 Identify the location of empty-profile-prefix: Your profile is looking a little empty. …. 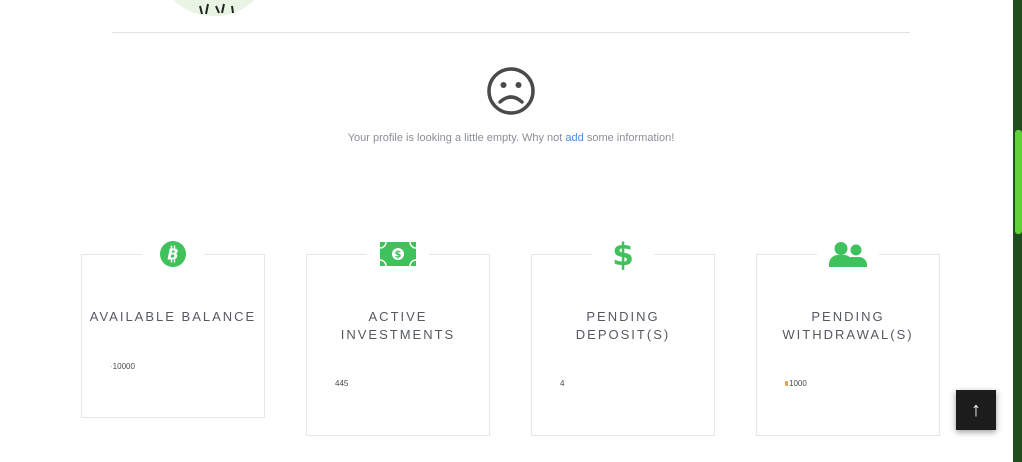
(456, 138).